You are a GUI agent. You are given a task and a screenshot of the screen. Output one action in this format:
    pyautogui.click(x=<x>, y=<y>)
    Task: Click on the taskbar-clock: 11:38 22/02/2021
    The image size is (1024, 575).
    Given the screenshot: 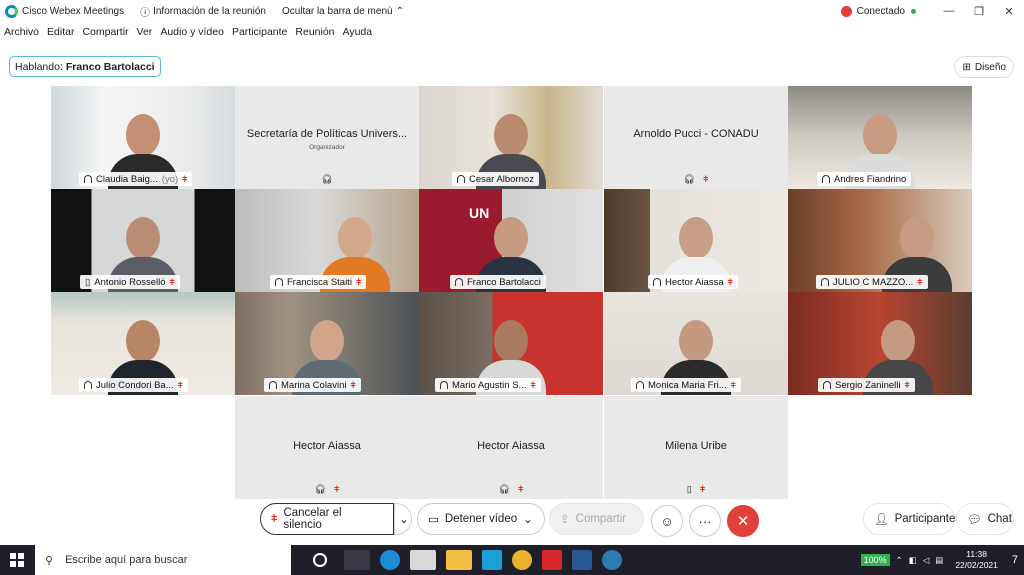 What is the action you would take?
    pyautogui.click(x=976, y=560)
    